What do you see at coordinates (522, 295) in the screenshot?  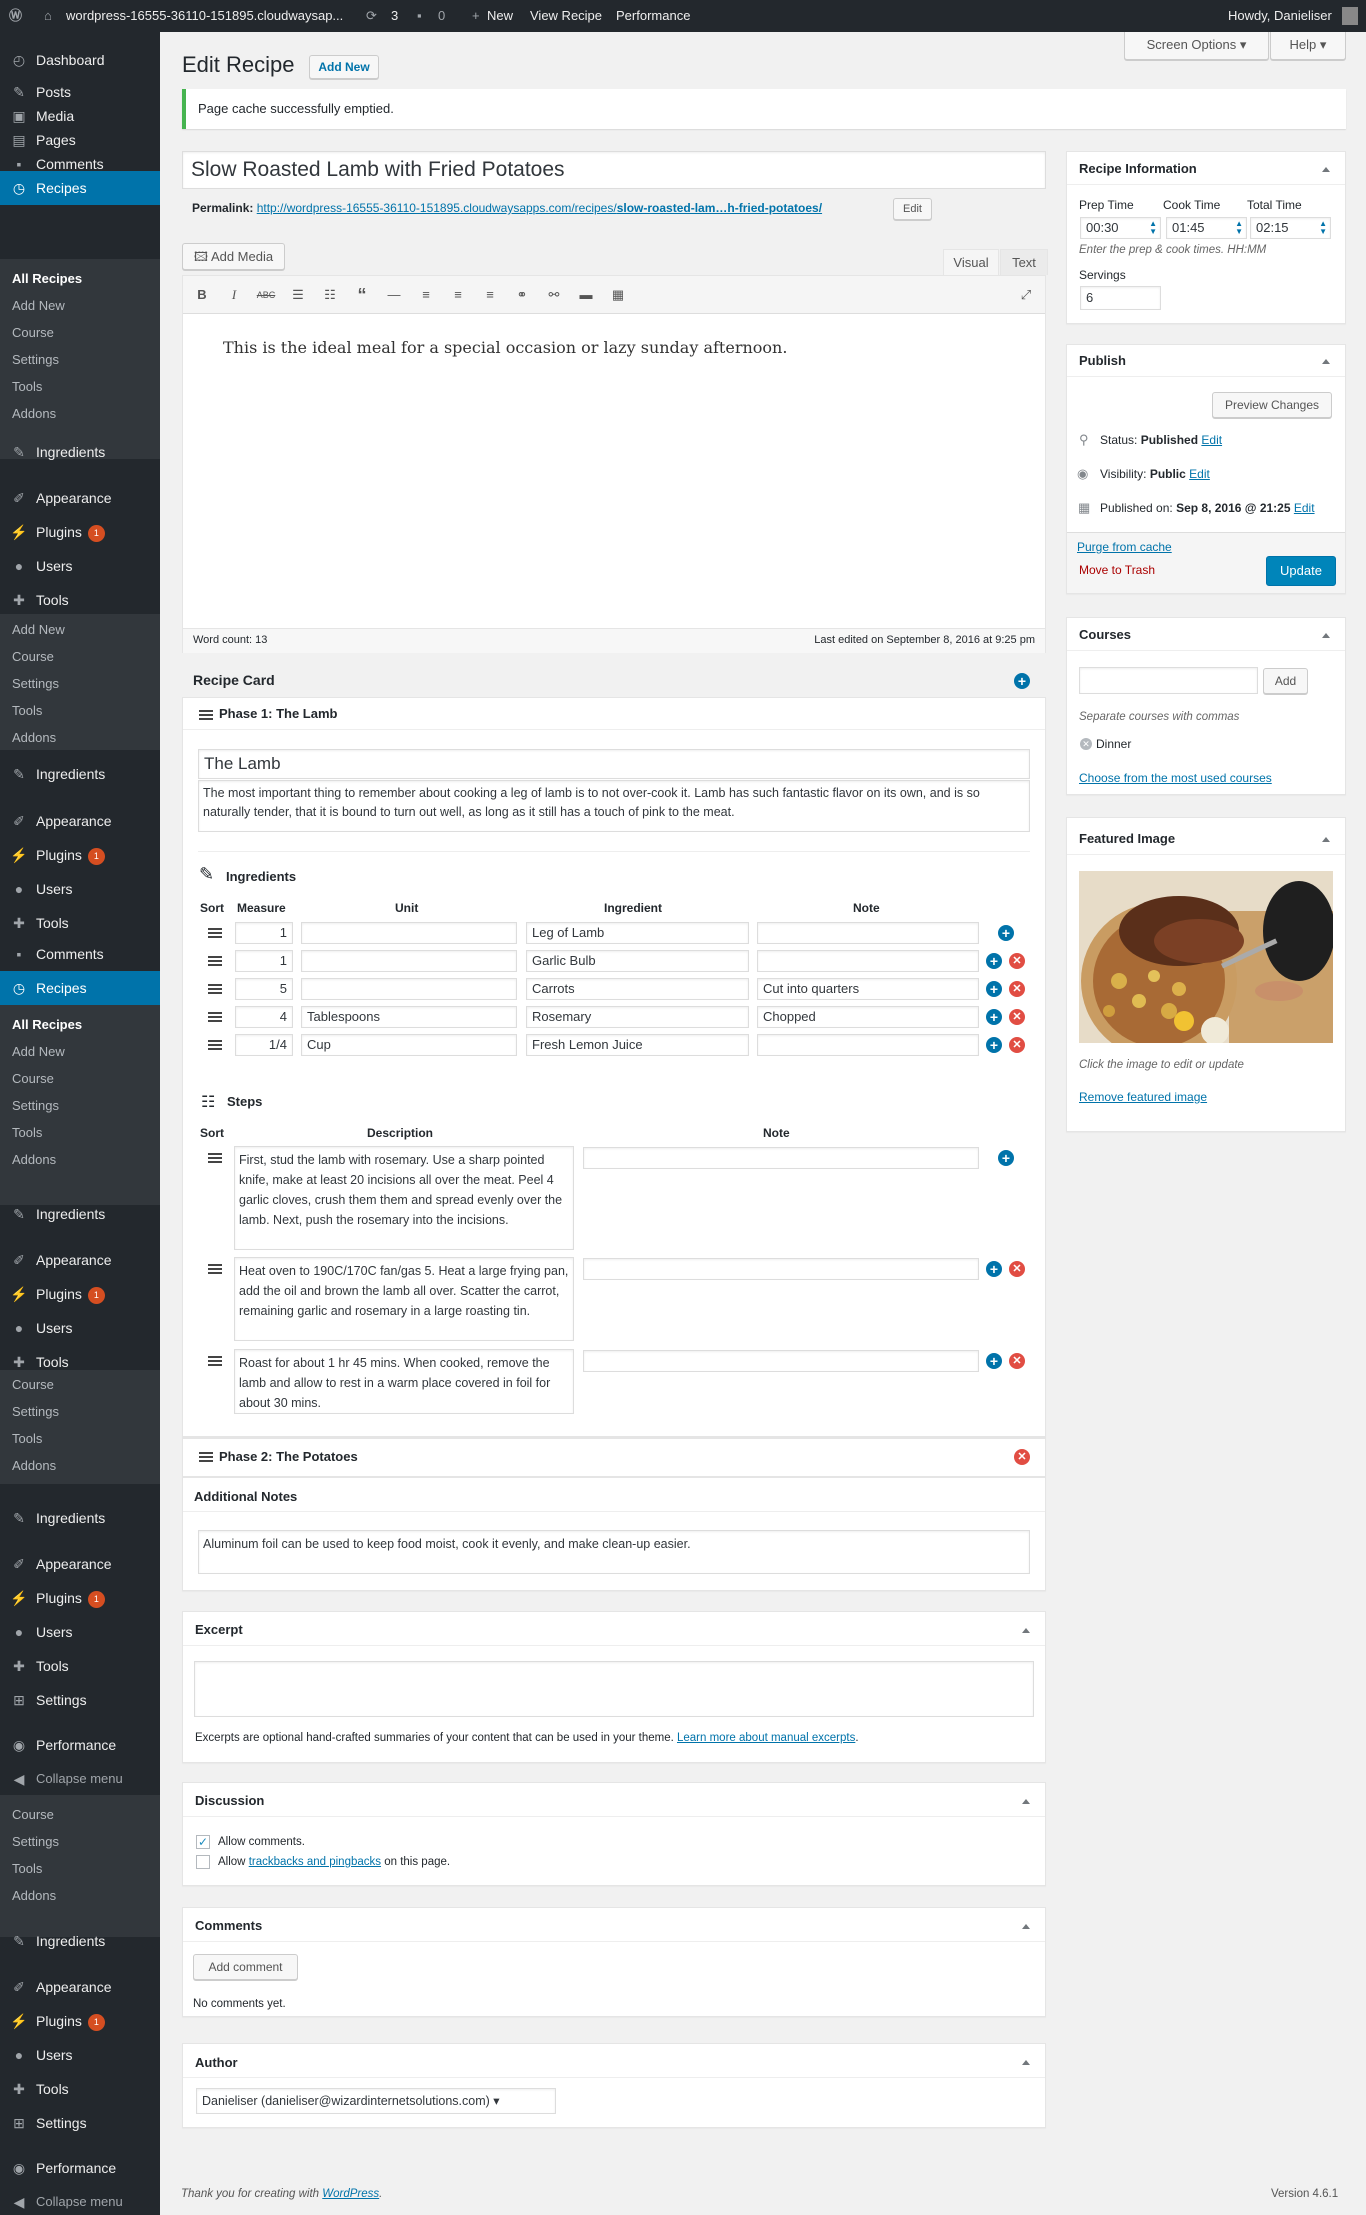 I see `link-icon: ⚭` at bounding box center [522, 295].